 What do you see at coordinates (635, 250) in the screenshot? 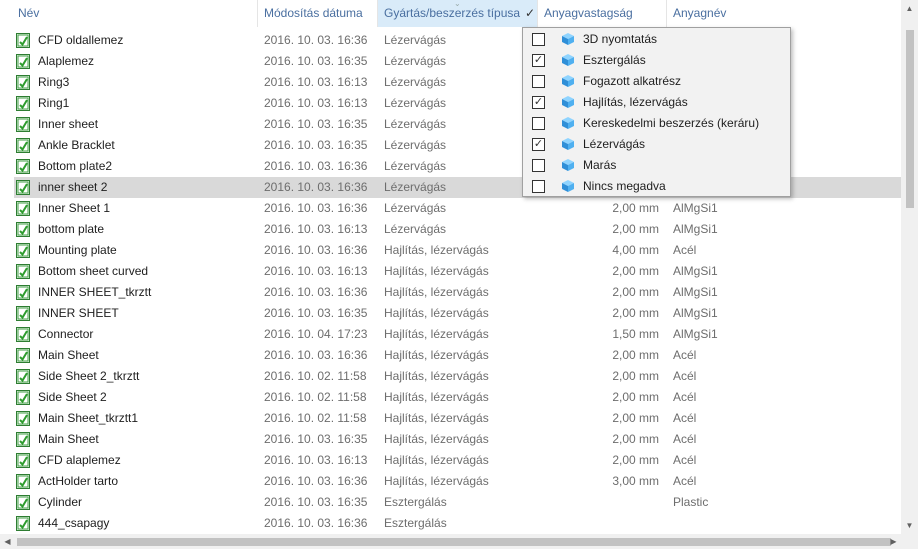
I see `row-thickness: 4,00 mm` at bounding box center [635, 250].